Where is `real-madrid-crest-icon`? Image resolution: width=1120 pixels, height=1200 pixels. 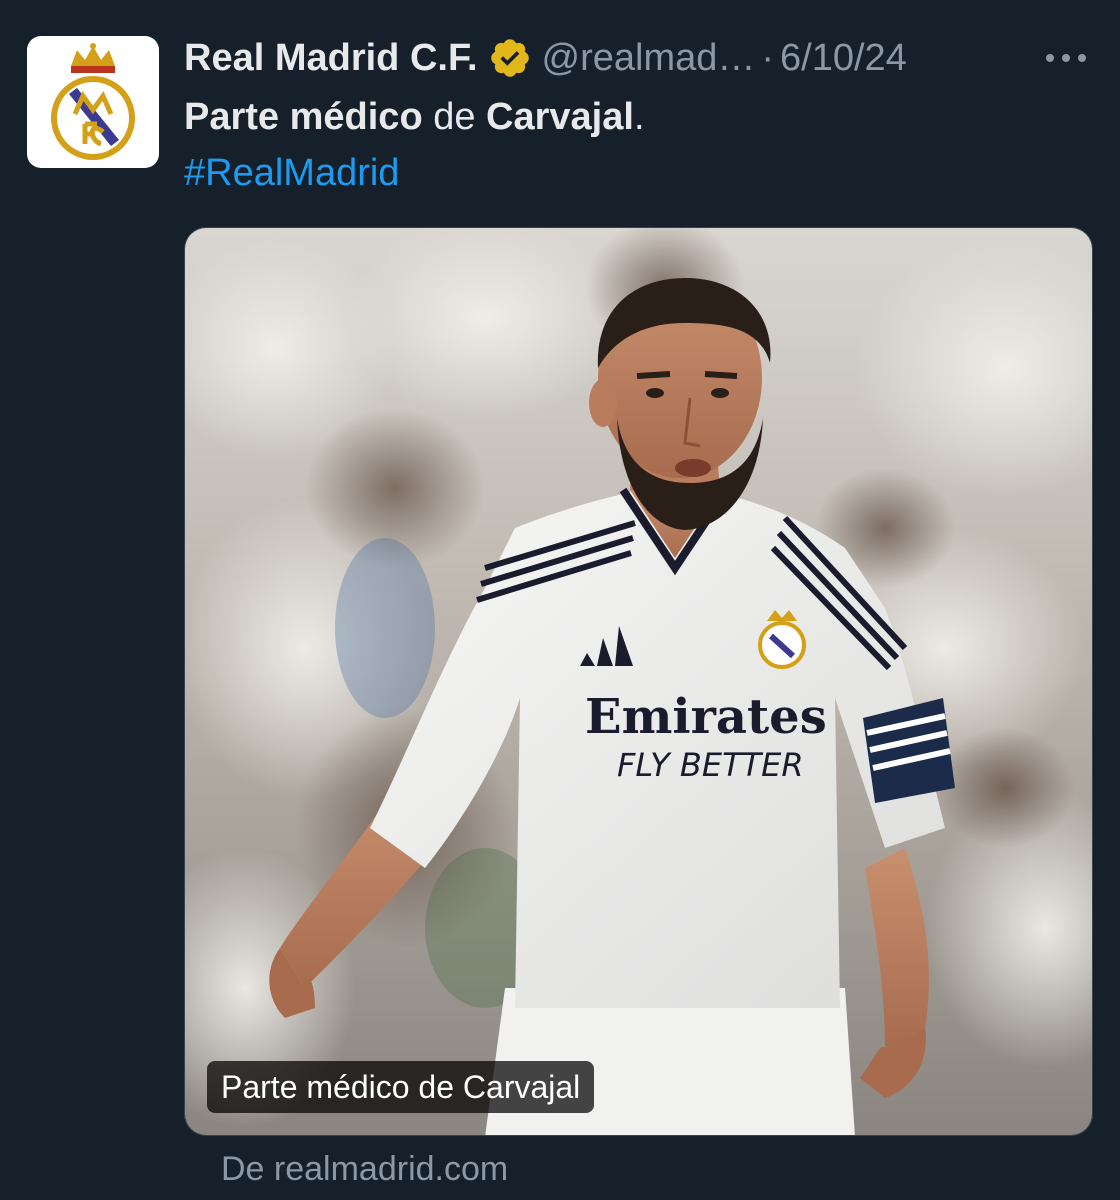
real-madrid-crest-icon is located at coordinates (93, 101).